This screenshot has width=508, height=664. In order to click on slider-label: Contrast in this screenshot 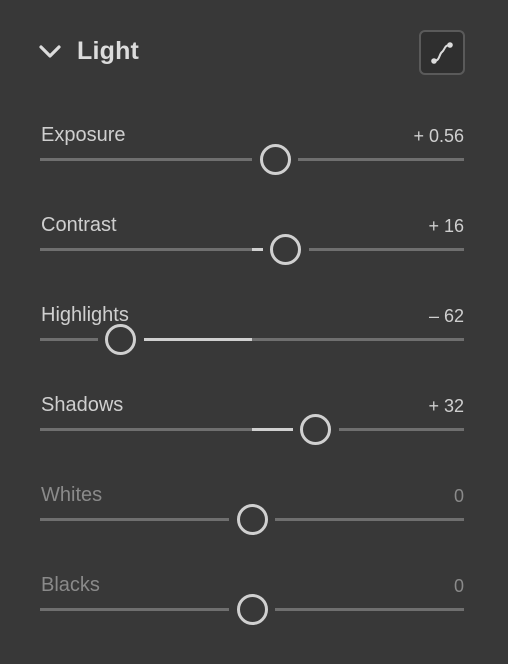, I will do `click(79, 225)`.